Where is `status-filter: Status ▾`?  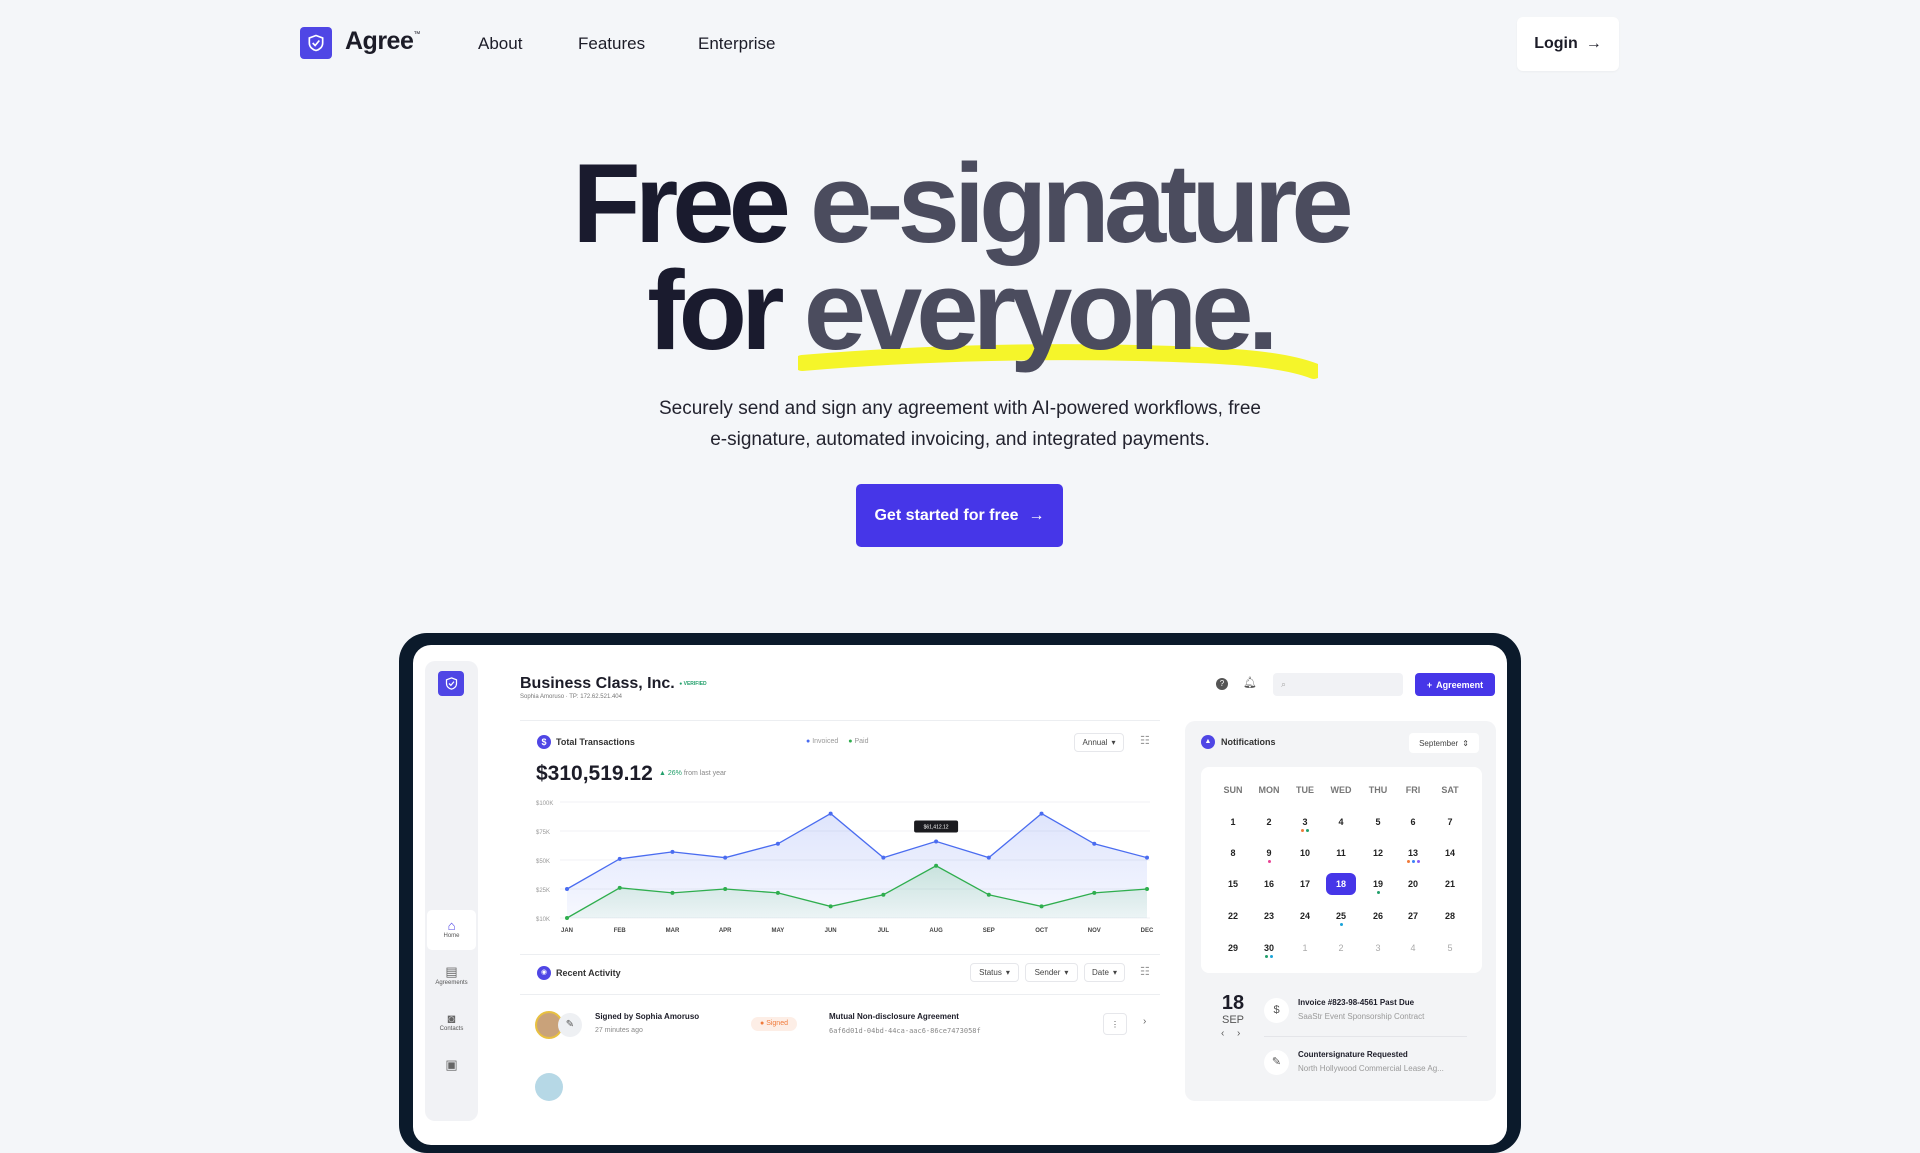 status-filter: Status ▾ is located at coordinates (994, 972).